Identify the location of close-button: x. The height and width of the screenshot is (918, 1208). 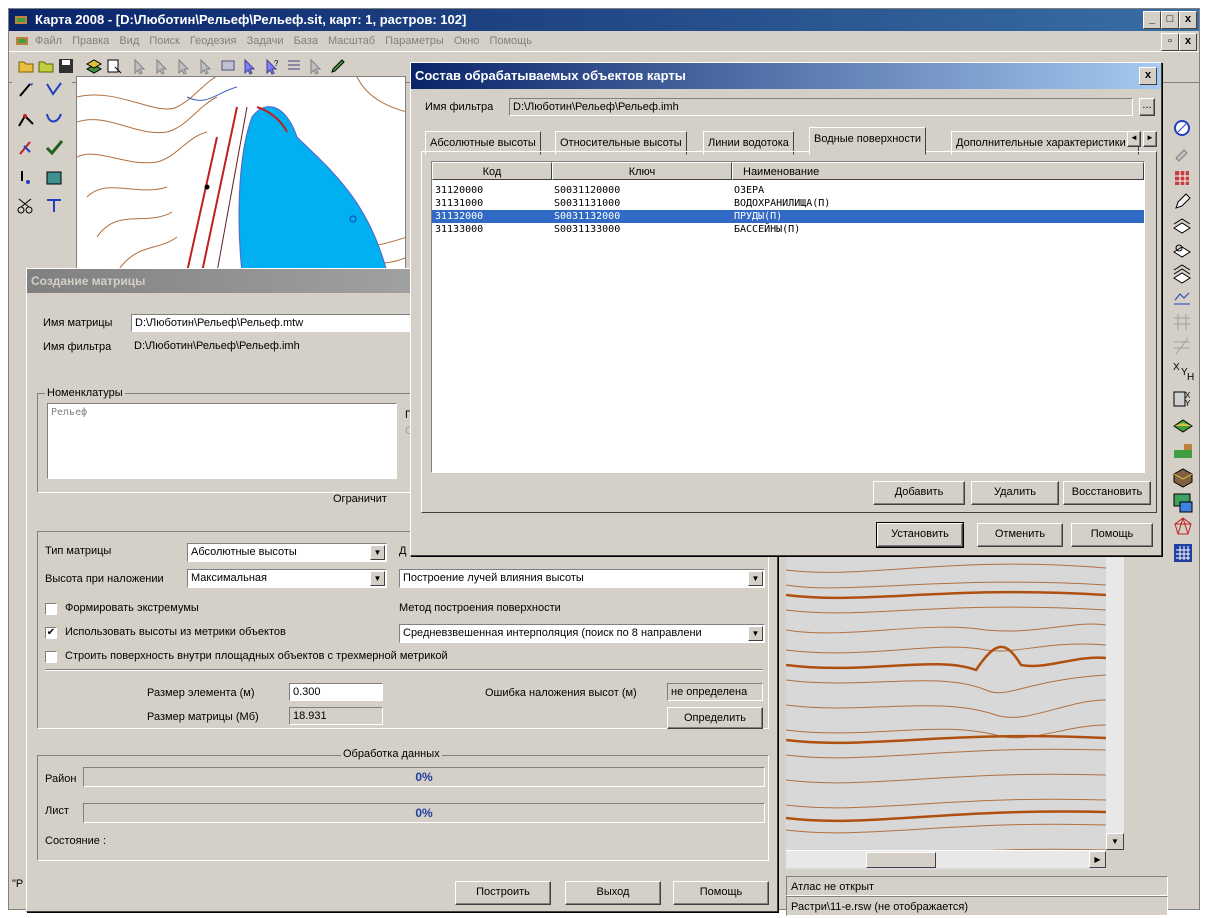
(1188, 20).